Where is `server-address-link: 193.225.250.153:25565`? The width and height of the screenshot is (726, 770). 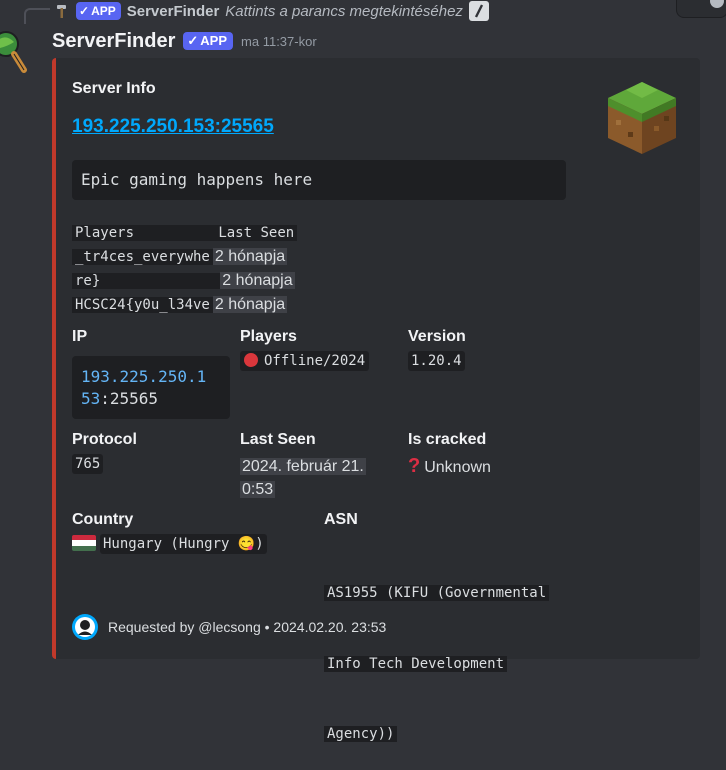 server-address-link: 193.225.250.153:25565 is located at coordinates (173, 127).